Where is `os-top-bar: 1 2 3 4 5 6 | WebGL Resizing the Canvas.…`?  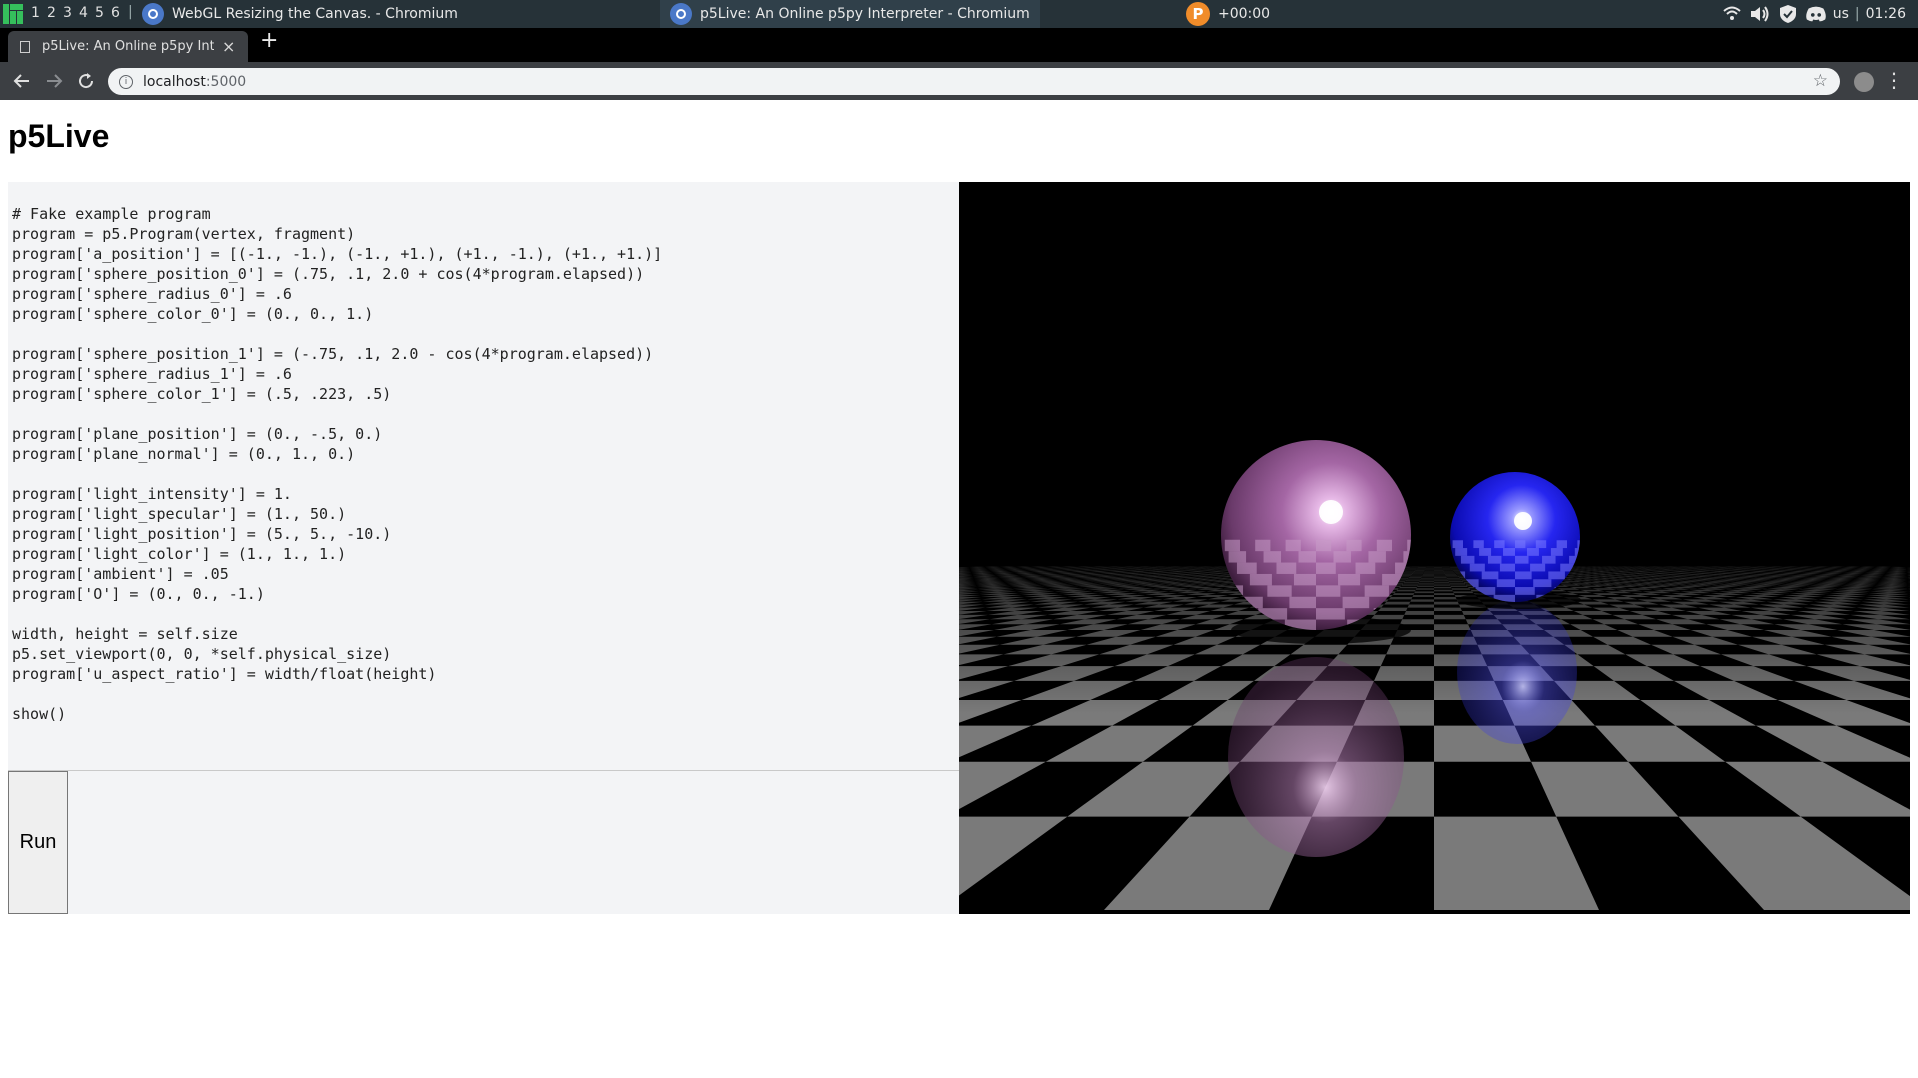 os-top-bar: 1 2 3 4 5 6 | WebGL Resizing the Canvas.… is located at coordinates (959, 14).